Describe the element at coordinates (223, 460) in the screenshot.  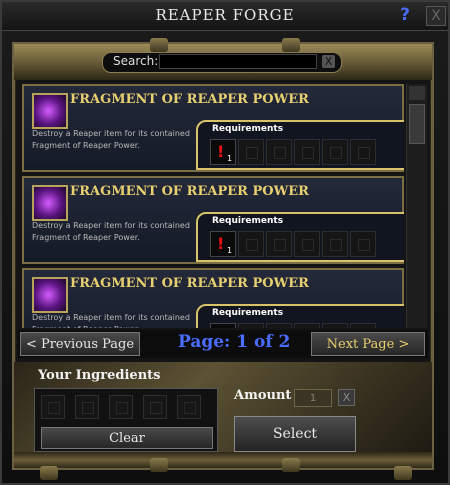
I see `ornate-footer-bar` at that location.